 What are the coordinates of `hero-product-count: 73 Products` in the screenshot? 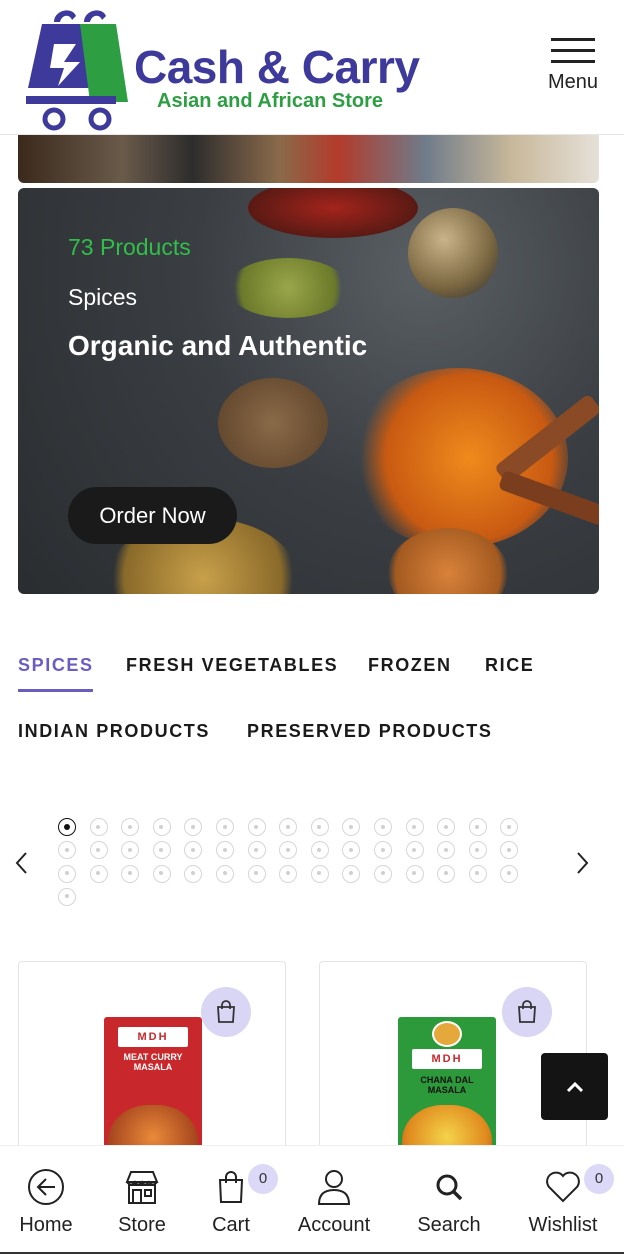 It's located at (129, 247).